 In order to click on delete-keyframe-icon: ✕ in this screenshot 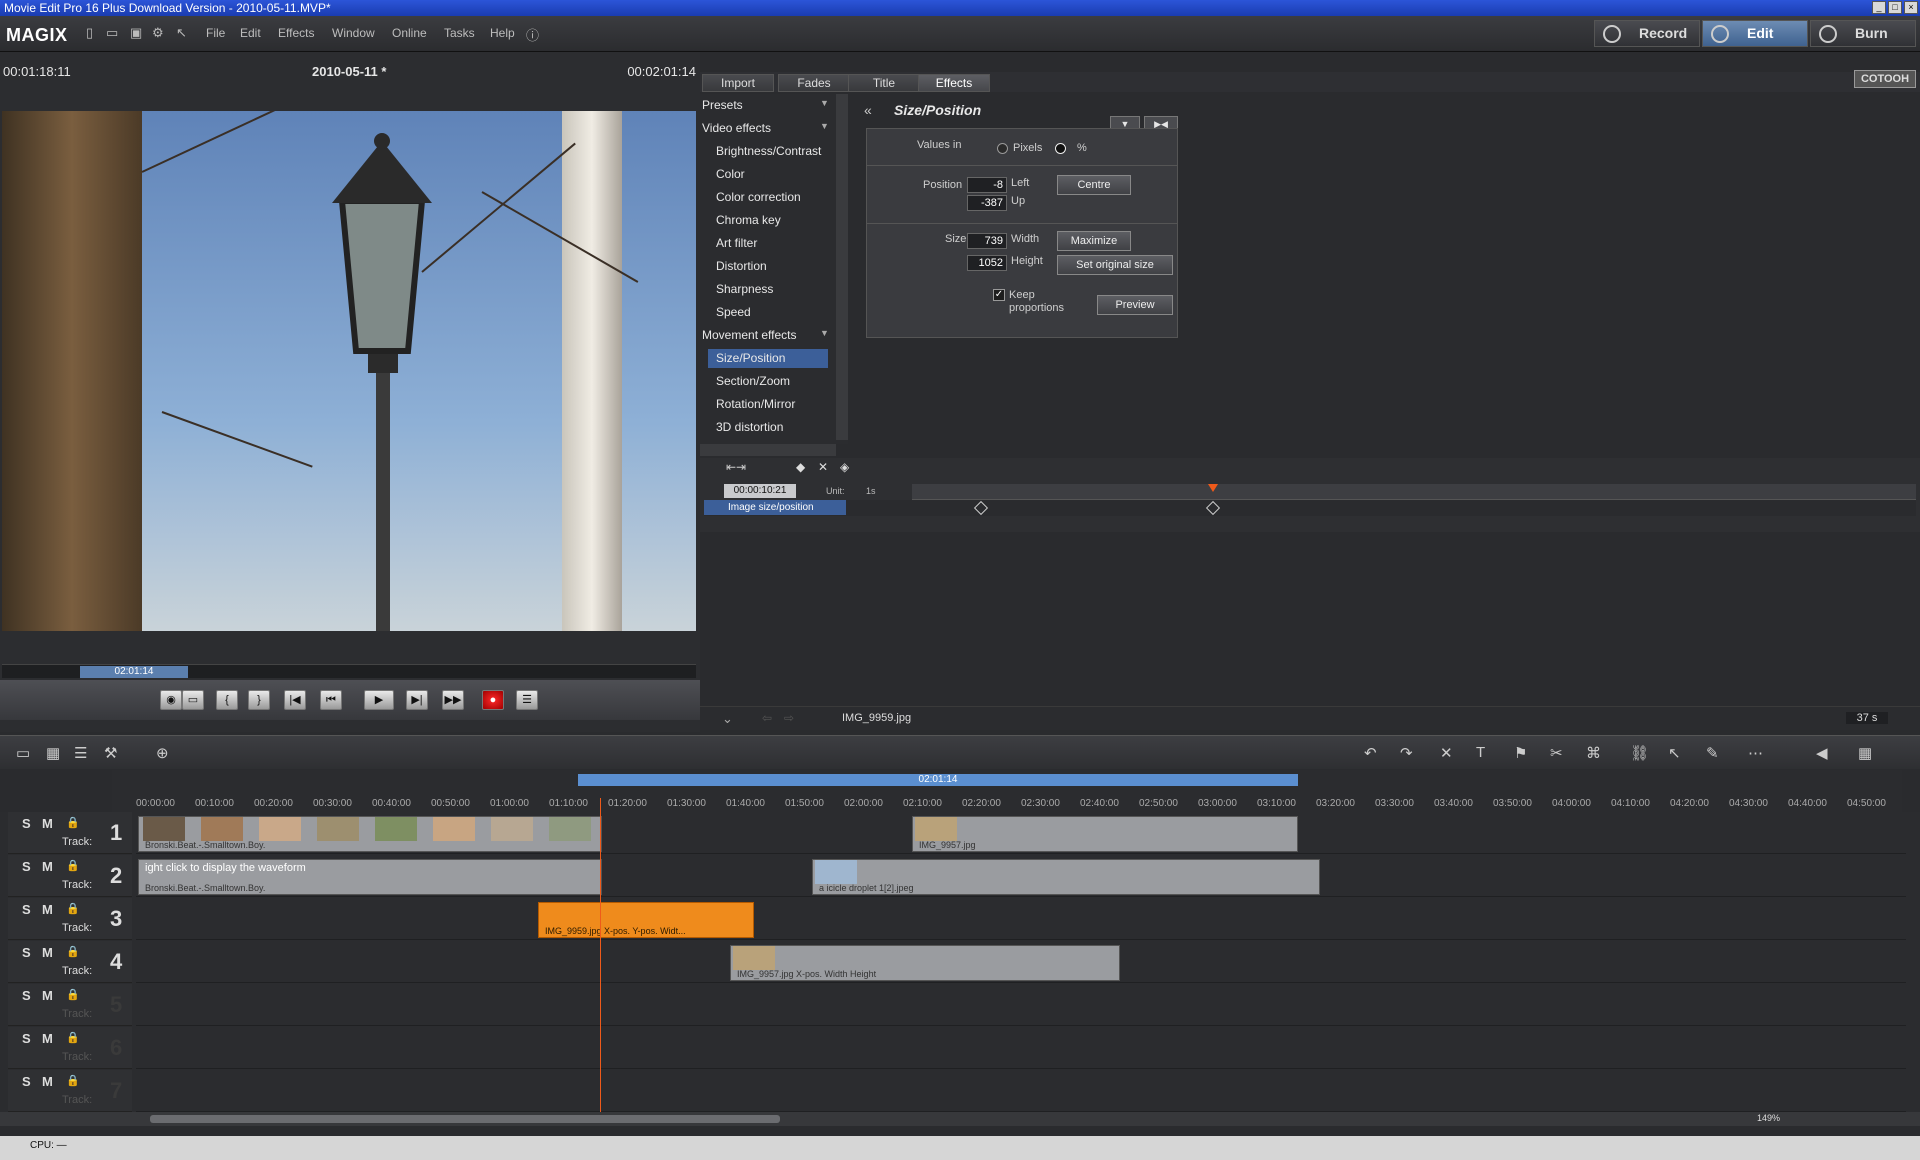, I will do `click(823, 467)`.